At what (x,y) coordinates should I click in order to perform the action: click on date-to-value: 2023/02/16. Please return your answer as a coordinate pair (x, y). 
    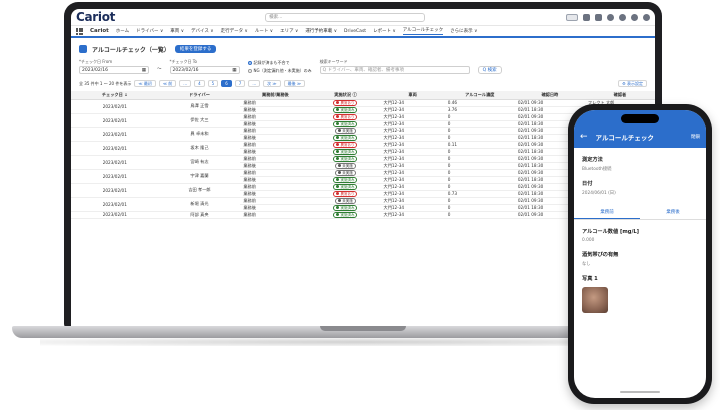
    Looking at the image, I should click on (185, 70).